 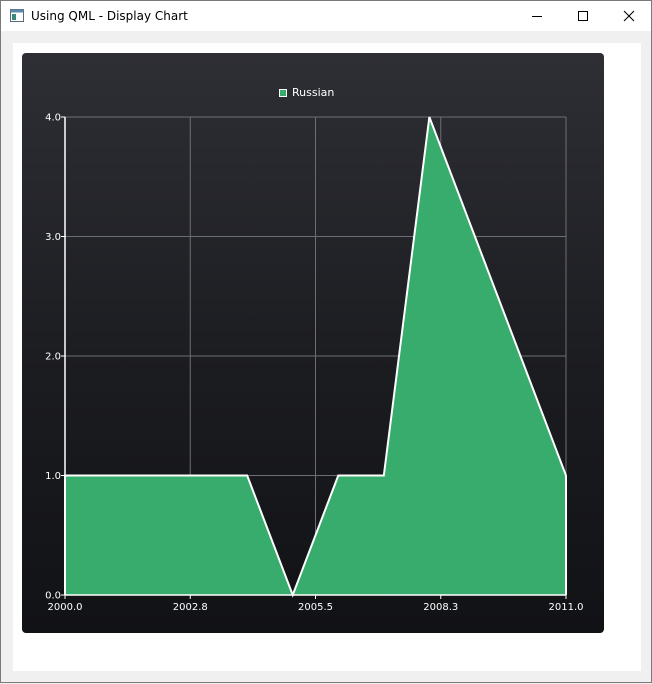 I want to click on x-tick-label: 2005.5, so click(x=315, y=607).